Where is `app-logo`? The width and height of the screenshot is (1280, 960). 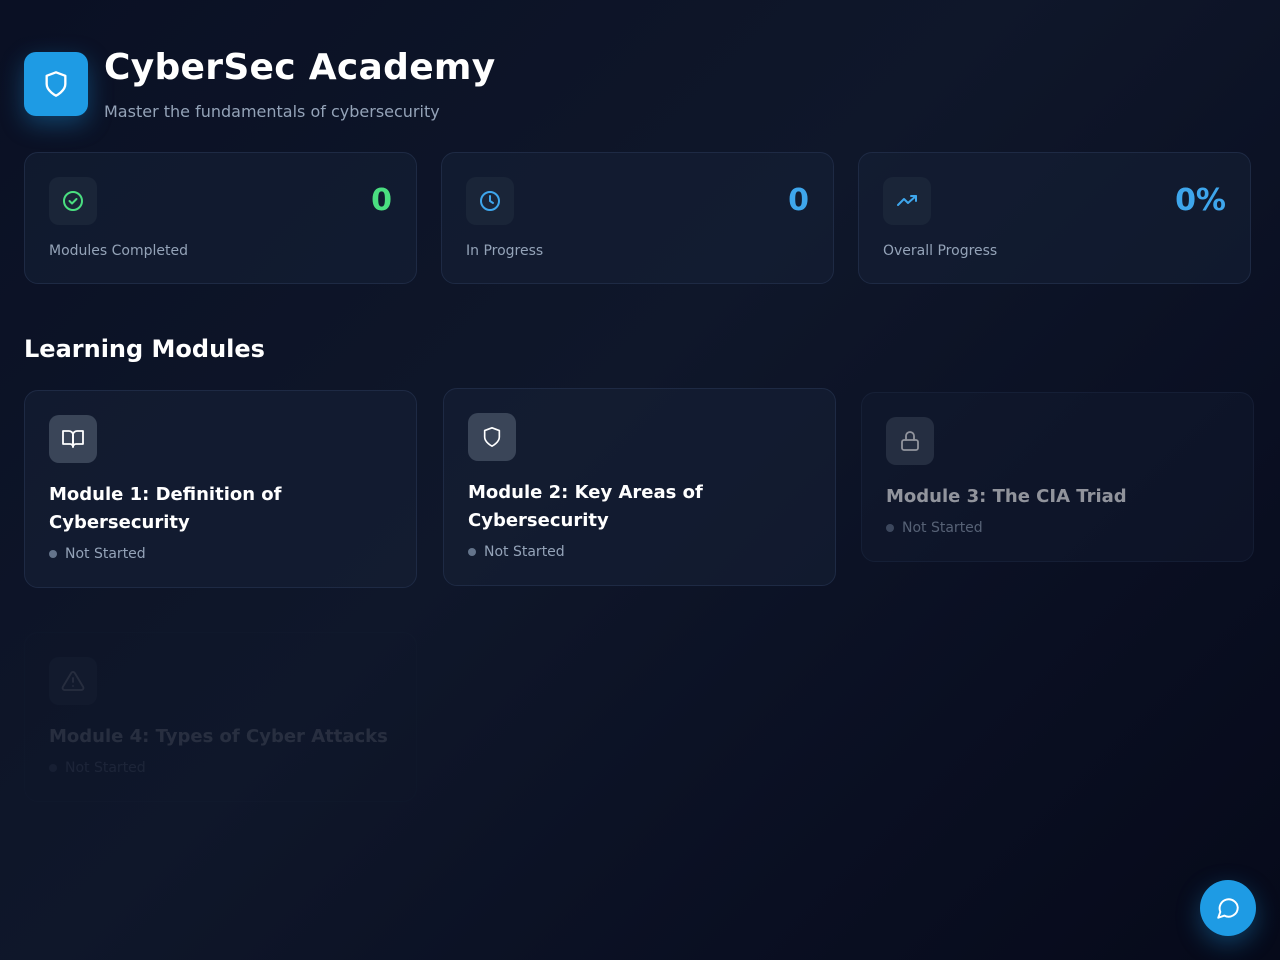
app-logo is located at coordinates (56, 84).